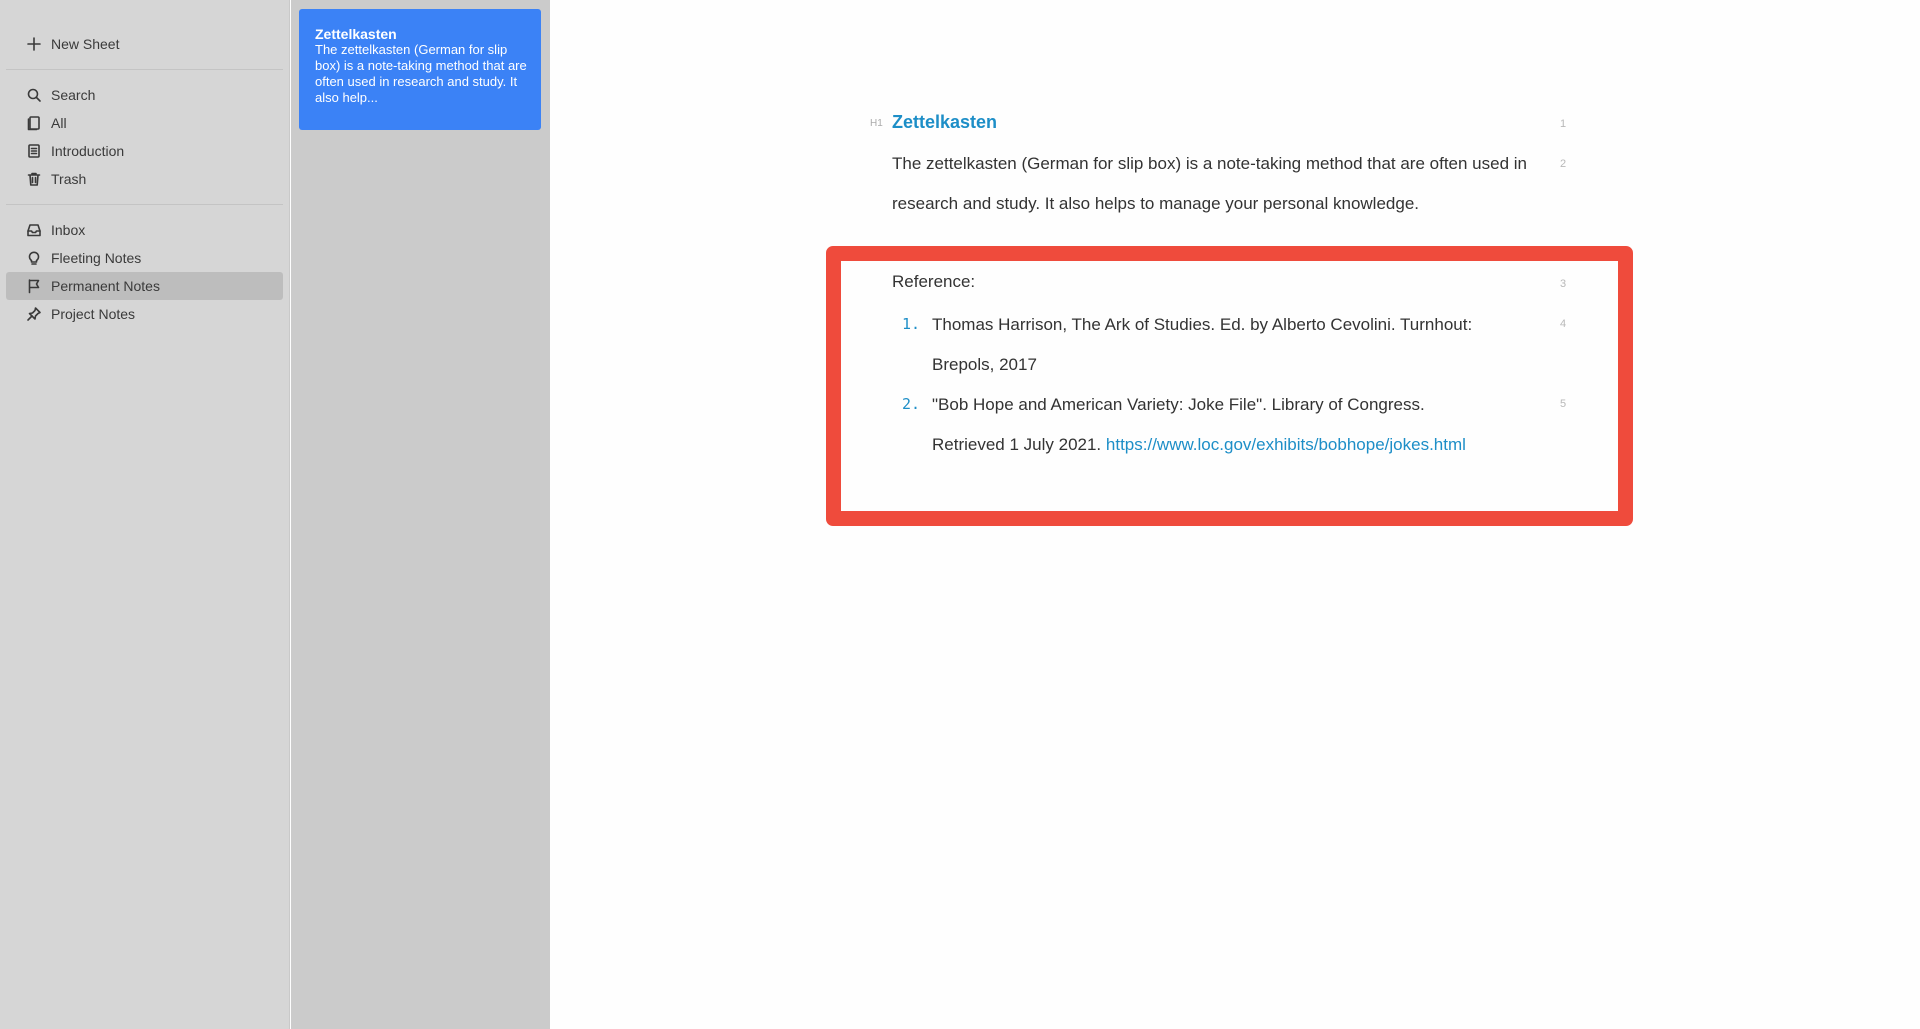 Image resolution: width=1920 pixels, height=1029 pixels. Describe the element at coordinates (984, 365) in the screenshot. I see `list-item-continuation: Brepols, 2017` at that location.